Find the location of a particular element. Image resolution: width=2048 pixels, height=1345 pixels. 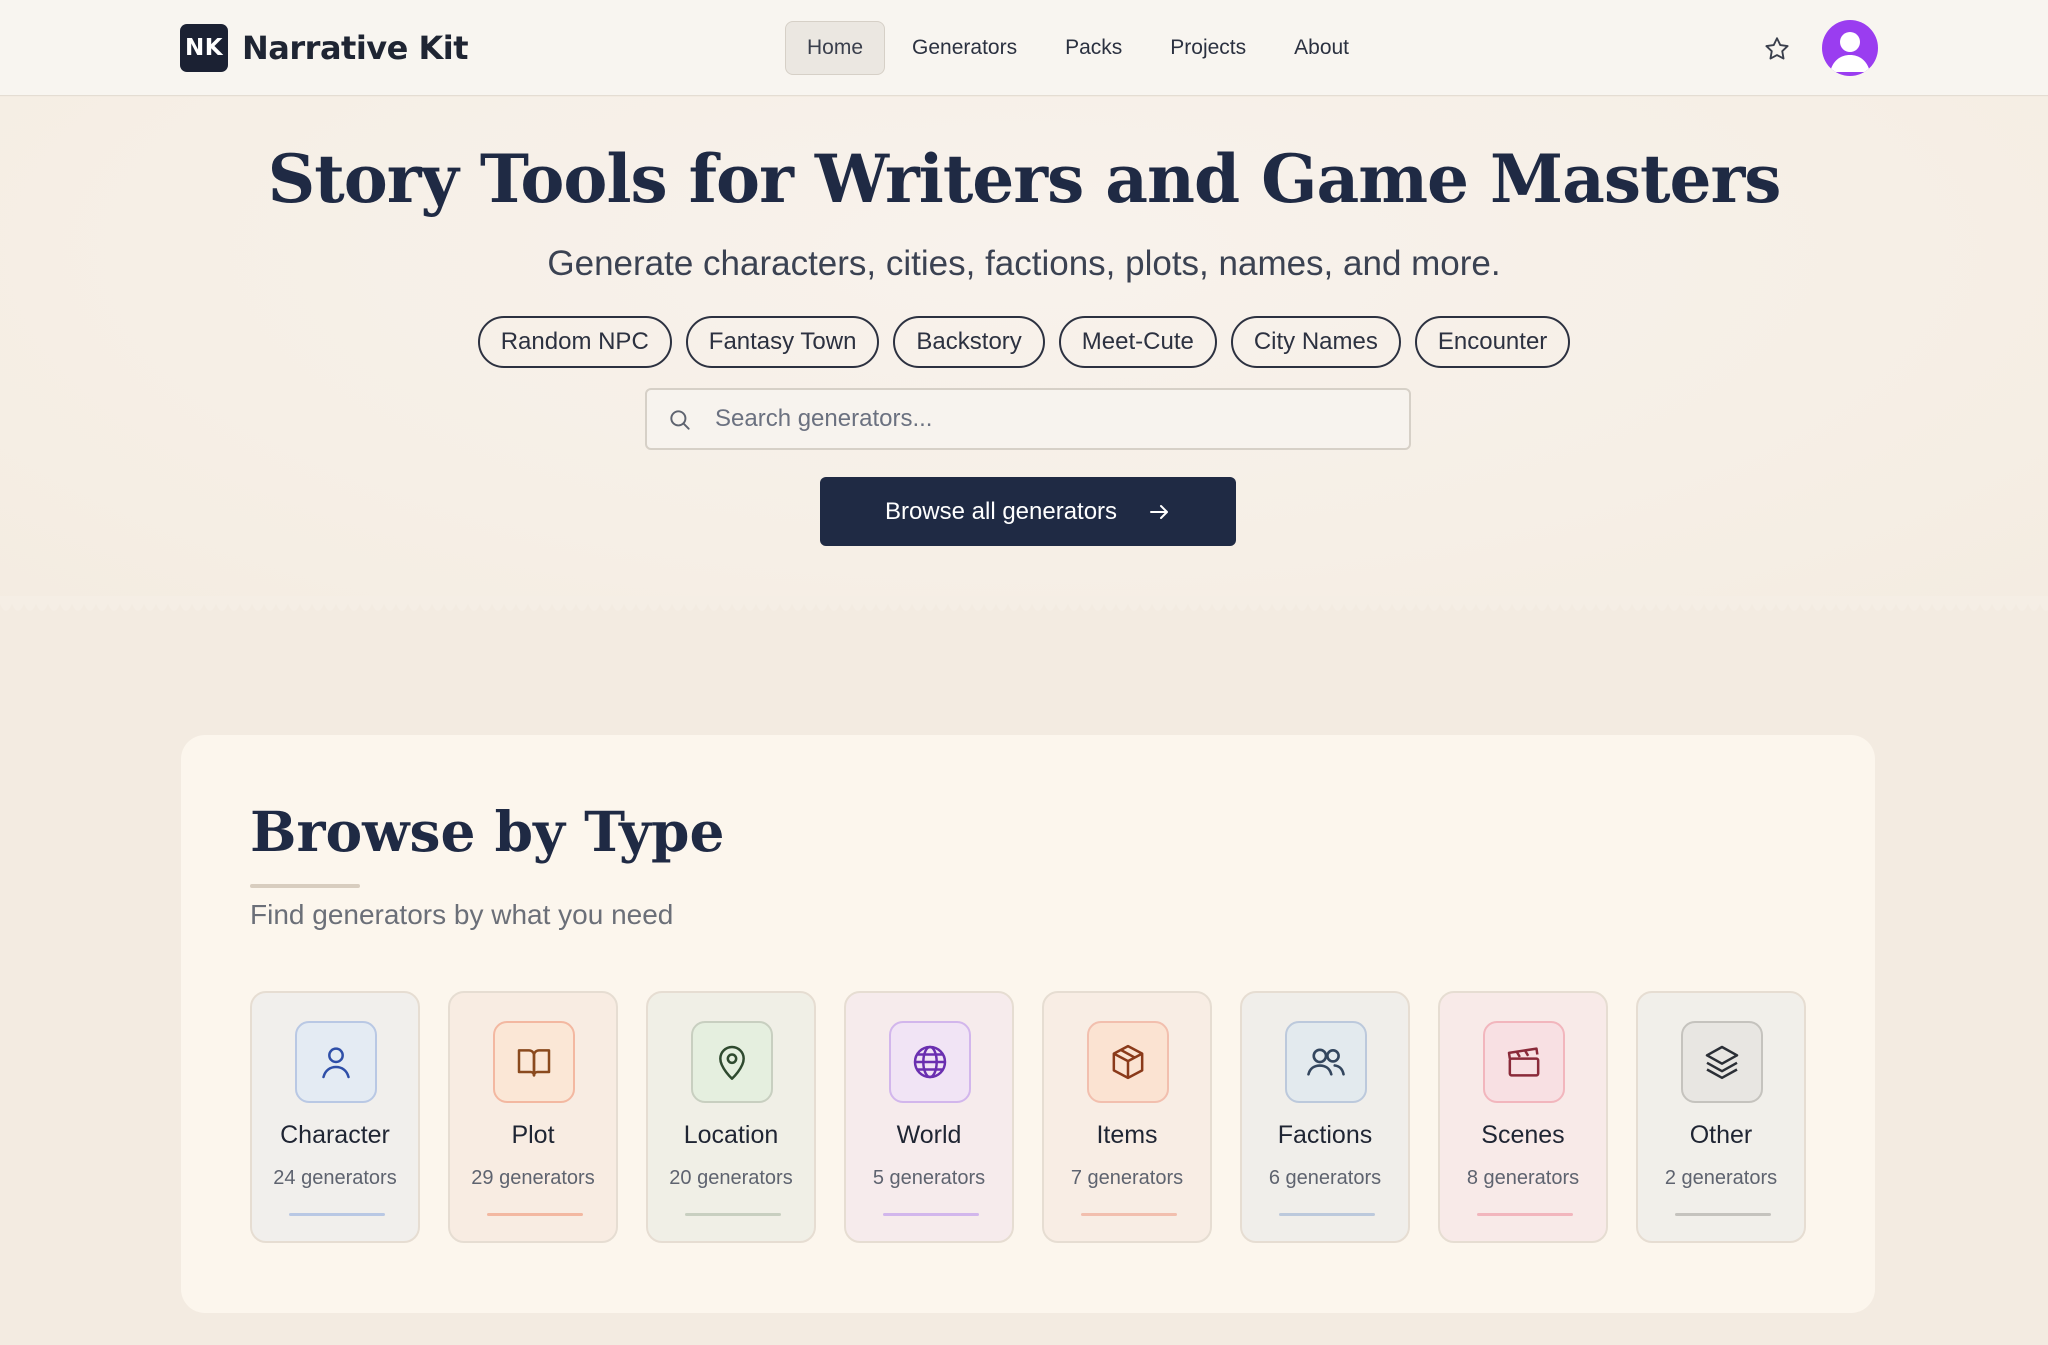

type-count: 2 generators is located at coordinates (1721, 1178).